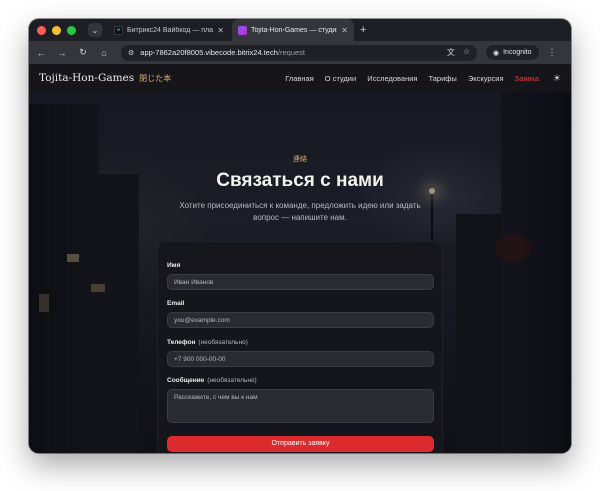  What do you see at coordinates (83, 52) in the screenshot?
I see `reload-icon: ↻` at bounding box center [83, 52].